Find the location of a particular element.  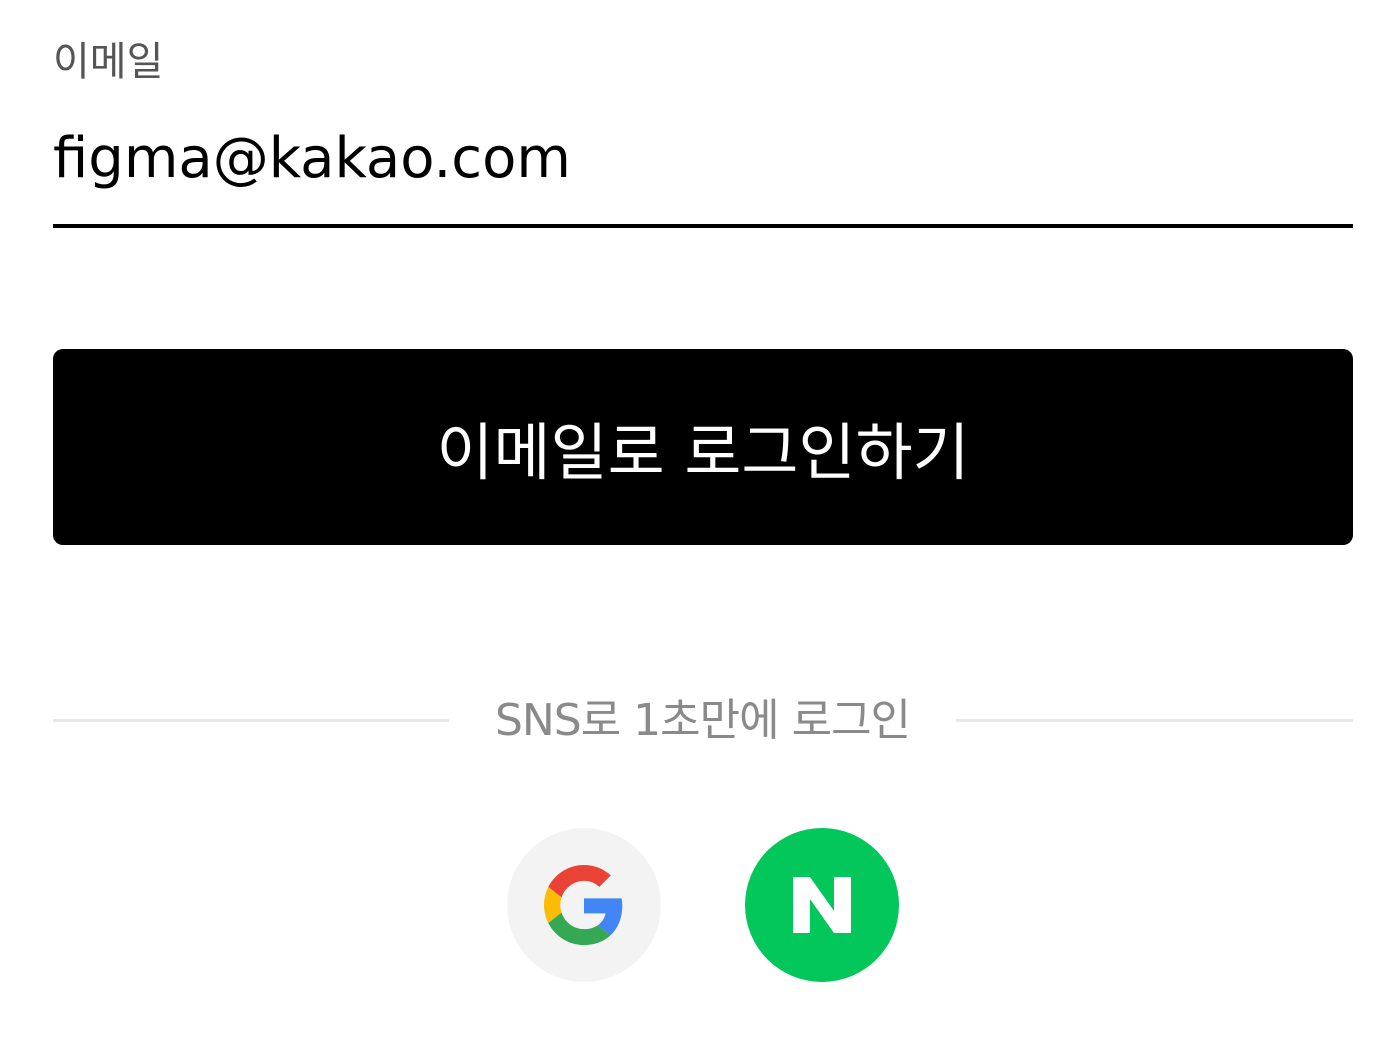

sns-divider-text: SNS로 1초만에 로그인 is located at coordinates (702, 720).